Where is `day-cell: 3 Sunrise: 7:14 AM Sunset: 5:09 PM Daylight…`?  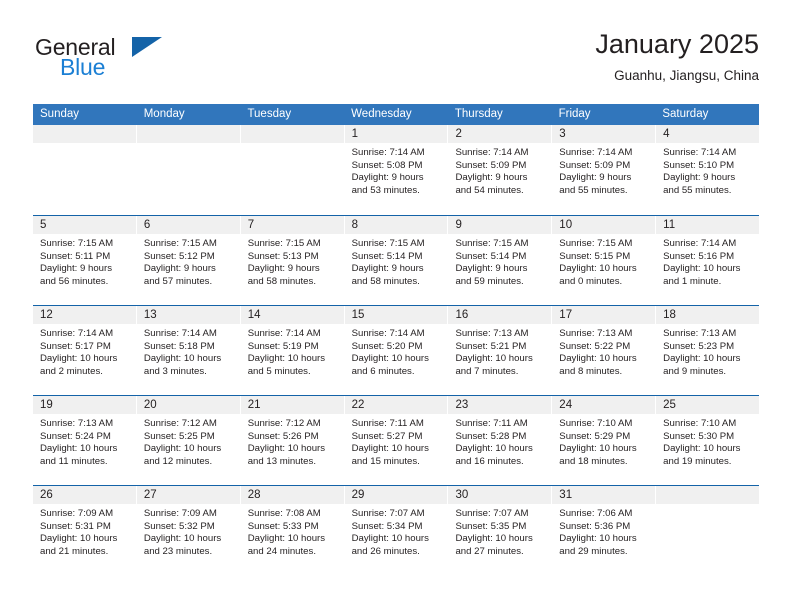 day-cell: 3 Sunrise: 7:14 AM Sunset: 5:09 PM Daylight… is located at coordinates (604, 170).